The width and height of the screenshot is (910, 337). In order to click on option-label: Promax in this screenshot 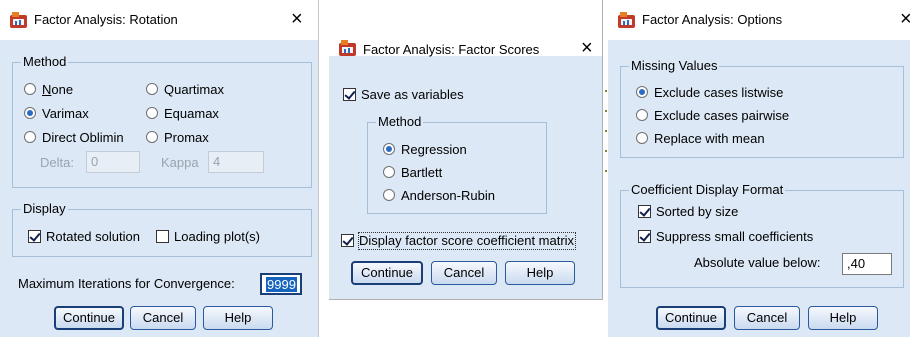, I will do `click(186, 137)`.